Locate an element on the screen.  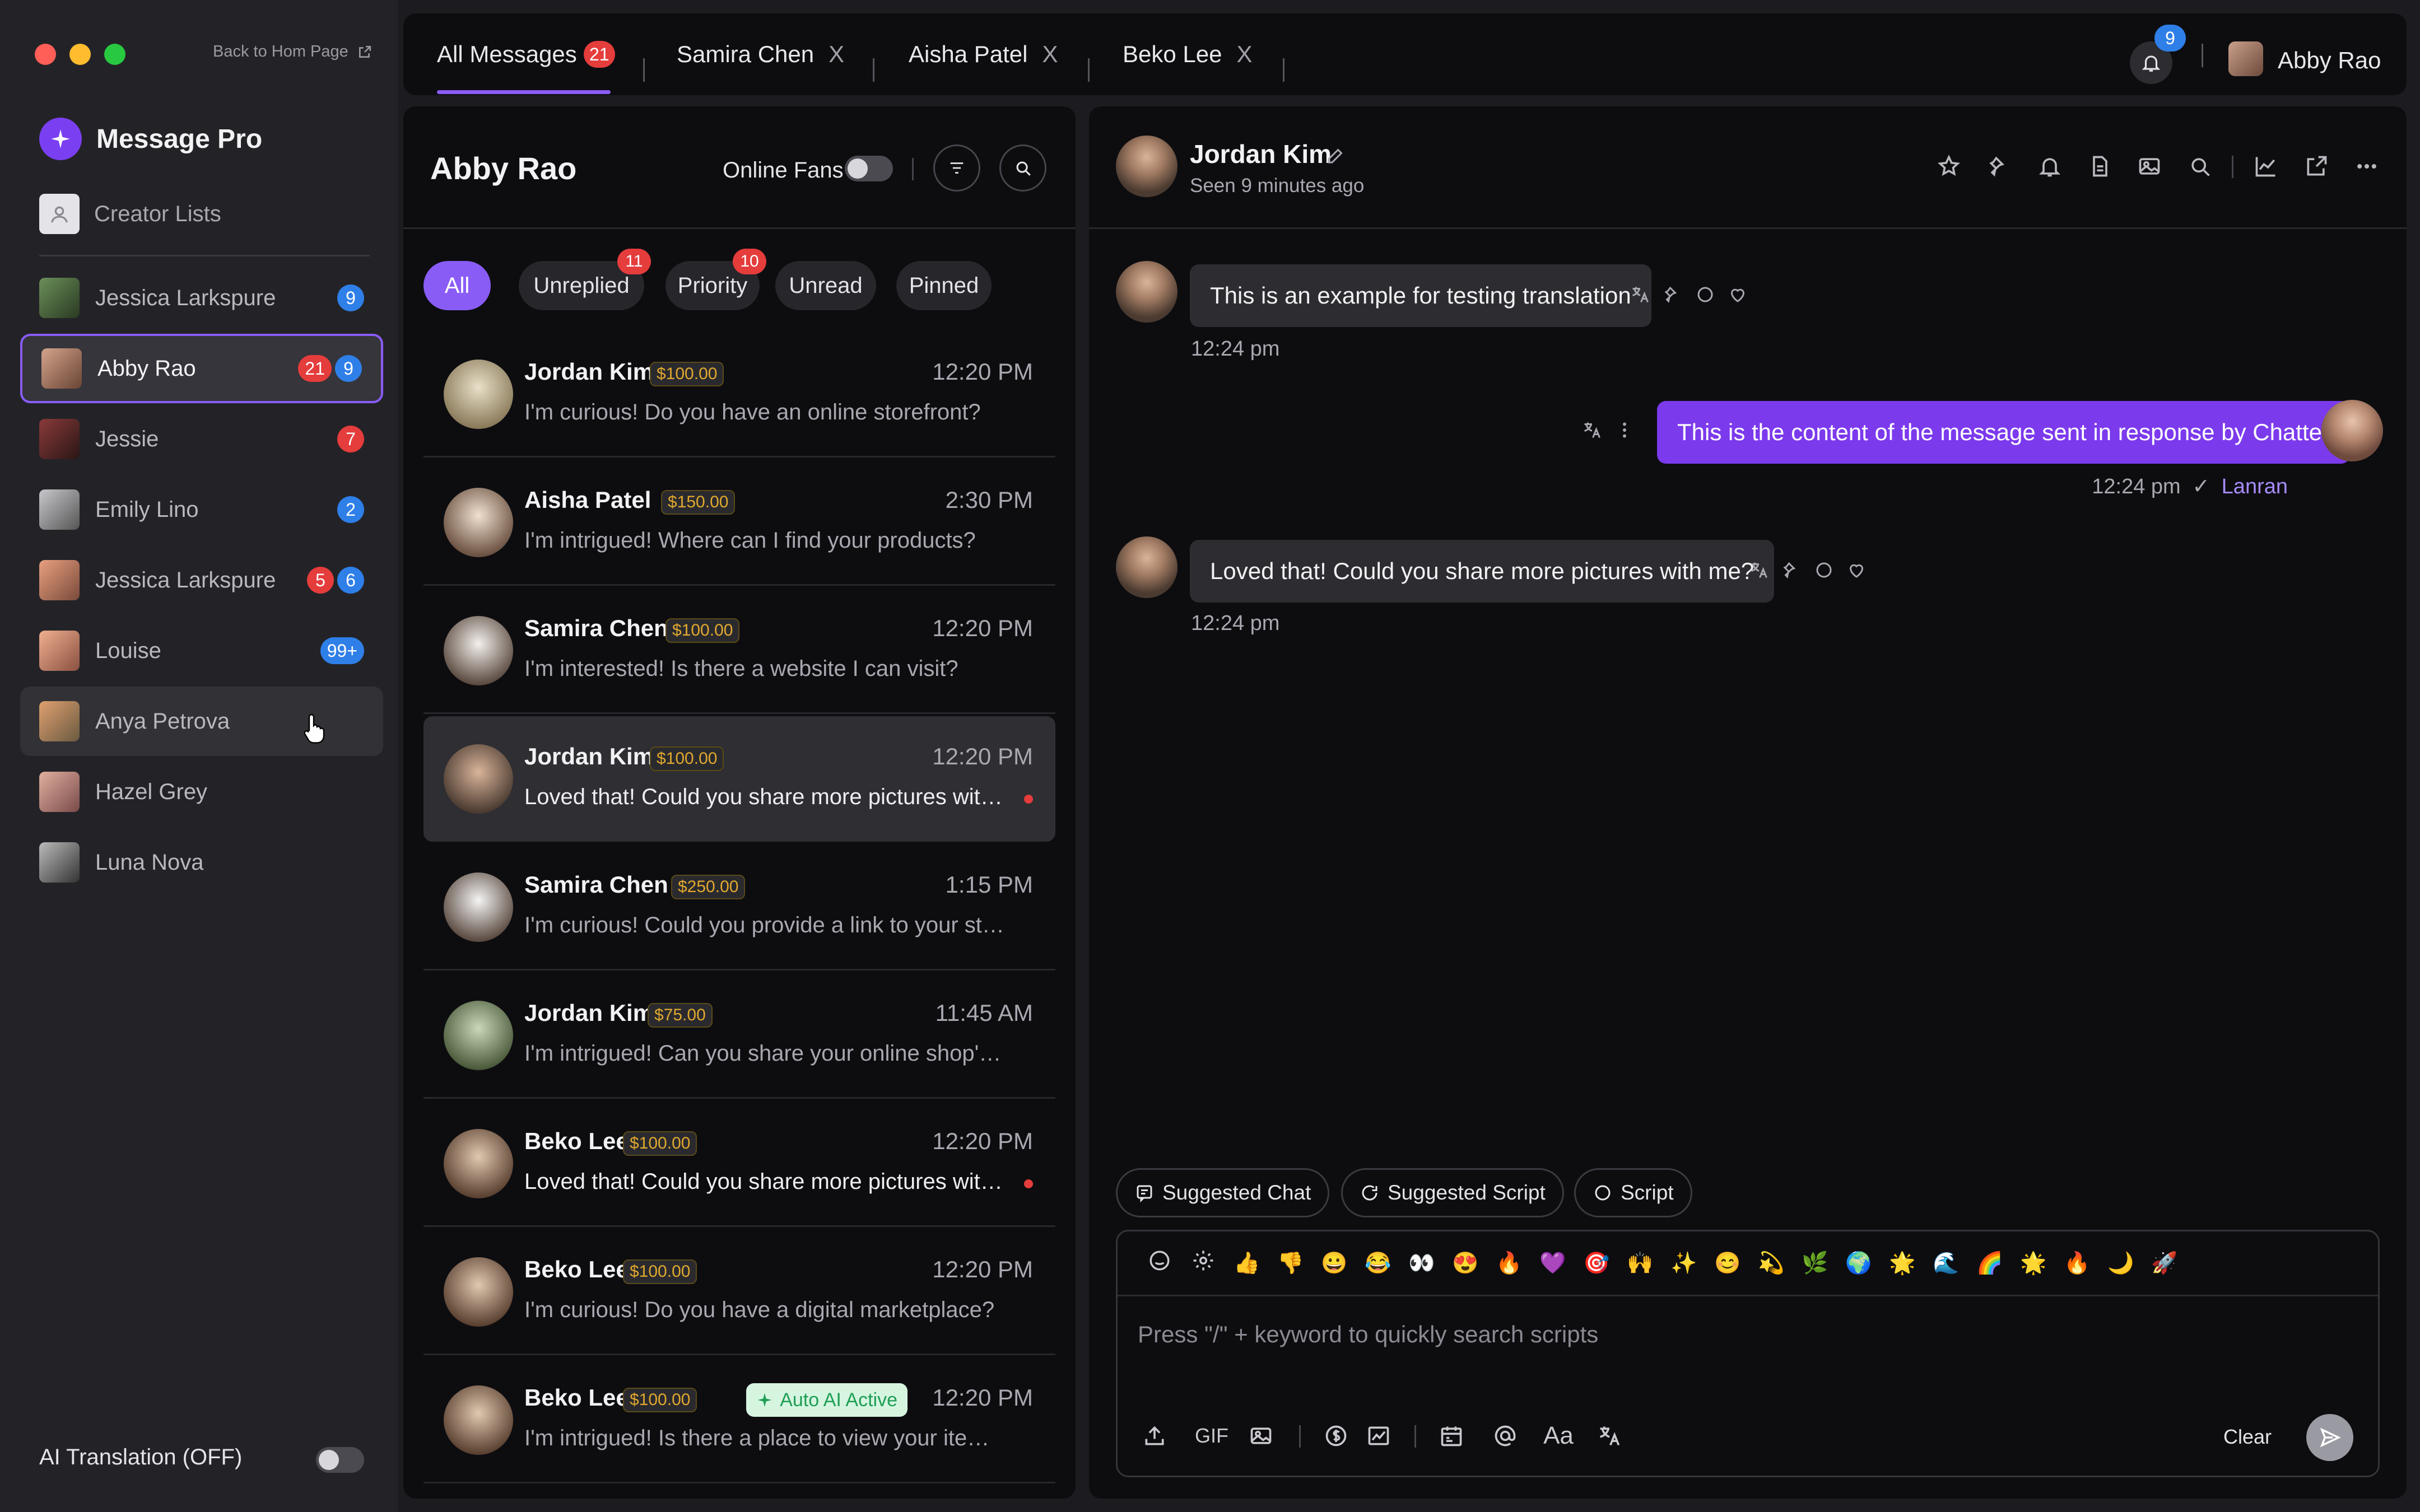
close-window-button is located at coordinates (45, 55).